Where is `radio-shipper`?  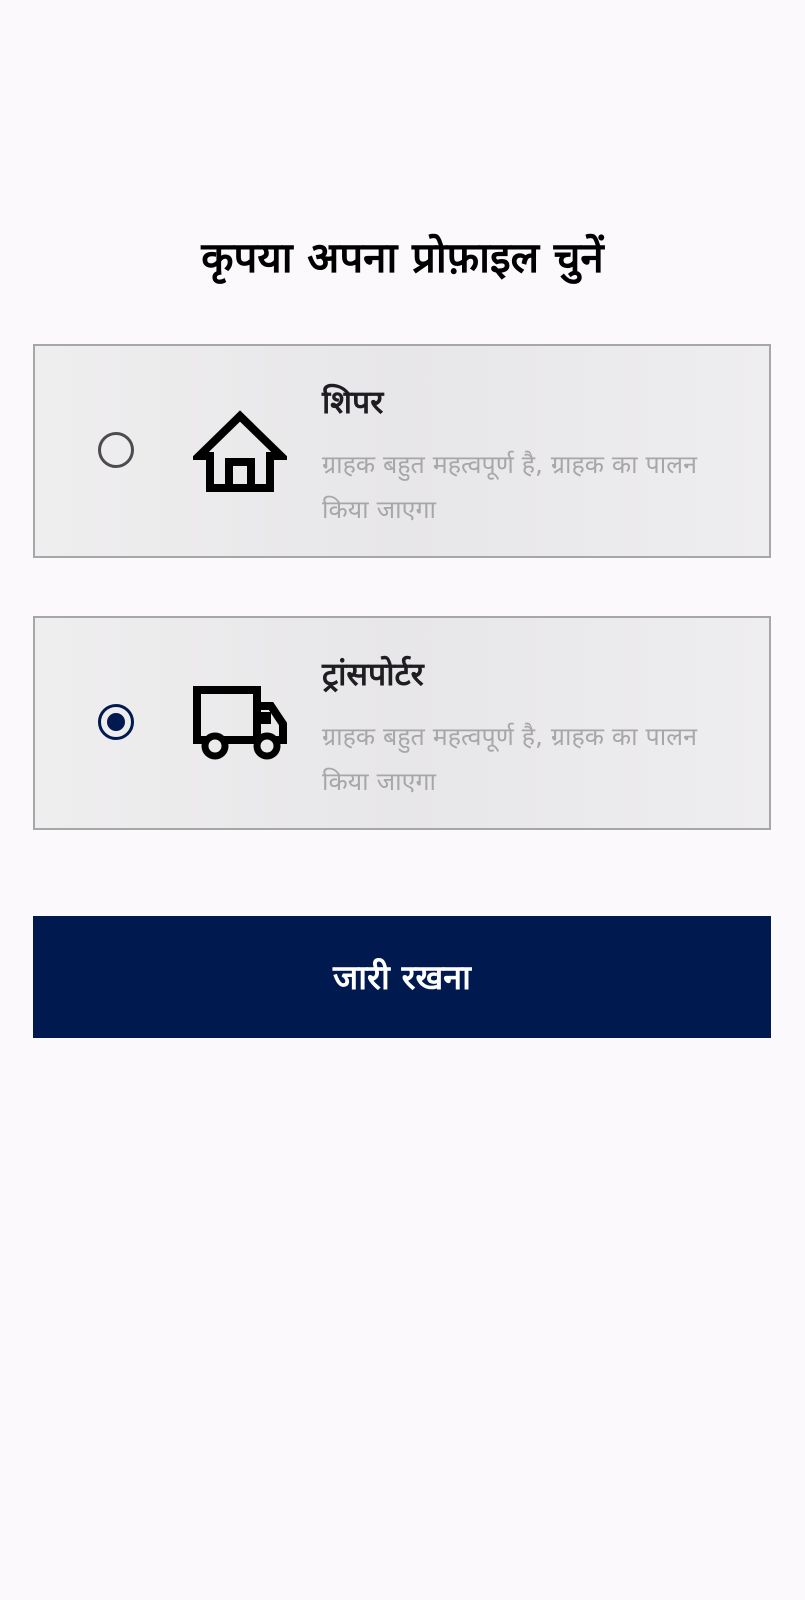 radio-shipper is located at coordinates (116, 450).